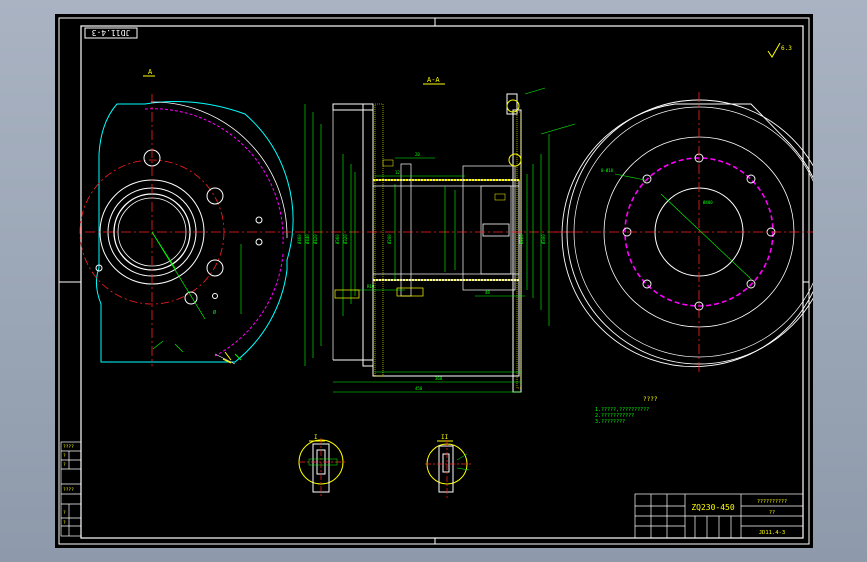  What do you see at coordinates (684, 233) in the screenshot?
I see `right-view: 8-Ø18 Ø400` at bounding box center [684, 233].